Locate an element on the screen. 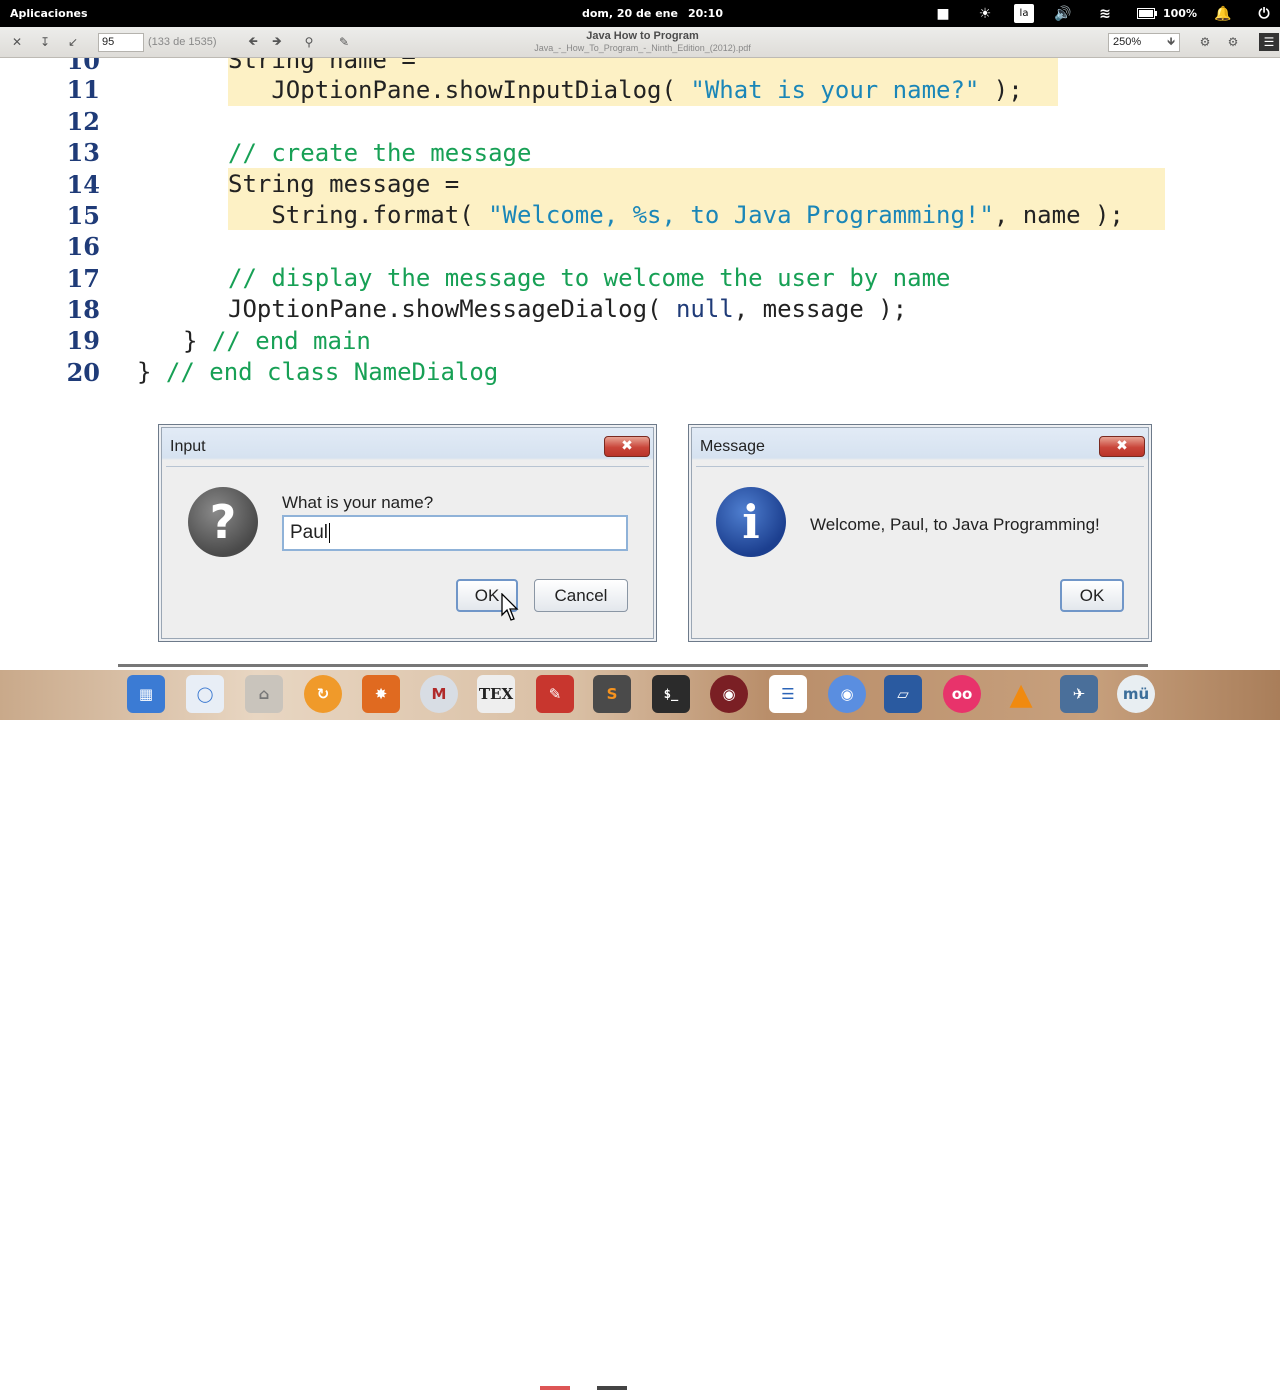 The height and width of the screenshot is (1390, 1280). line-number: 20 is located at coordinates (83, 372).